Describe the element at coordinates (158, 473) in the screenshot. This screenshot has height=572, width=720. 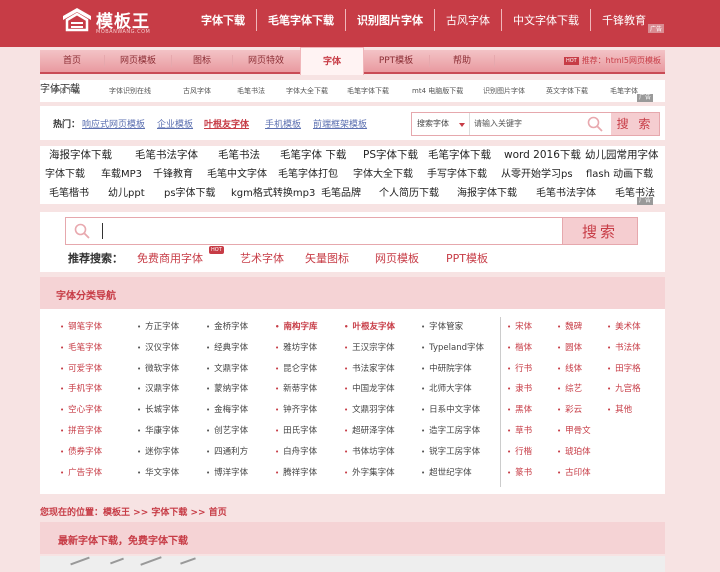
I see `category-link: 华文字体` at that location.